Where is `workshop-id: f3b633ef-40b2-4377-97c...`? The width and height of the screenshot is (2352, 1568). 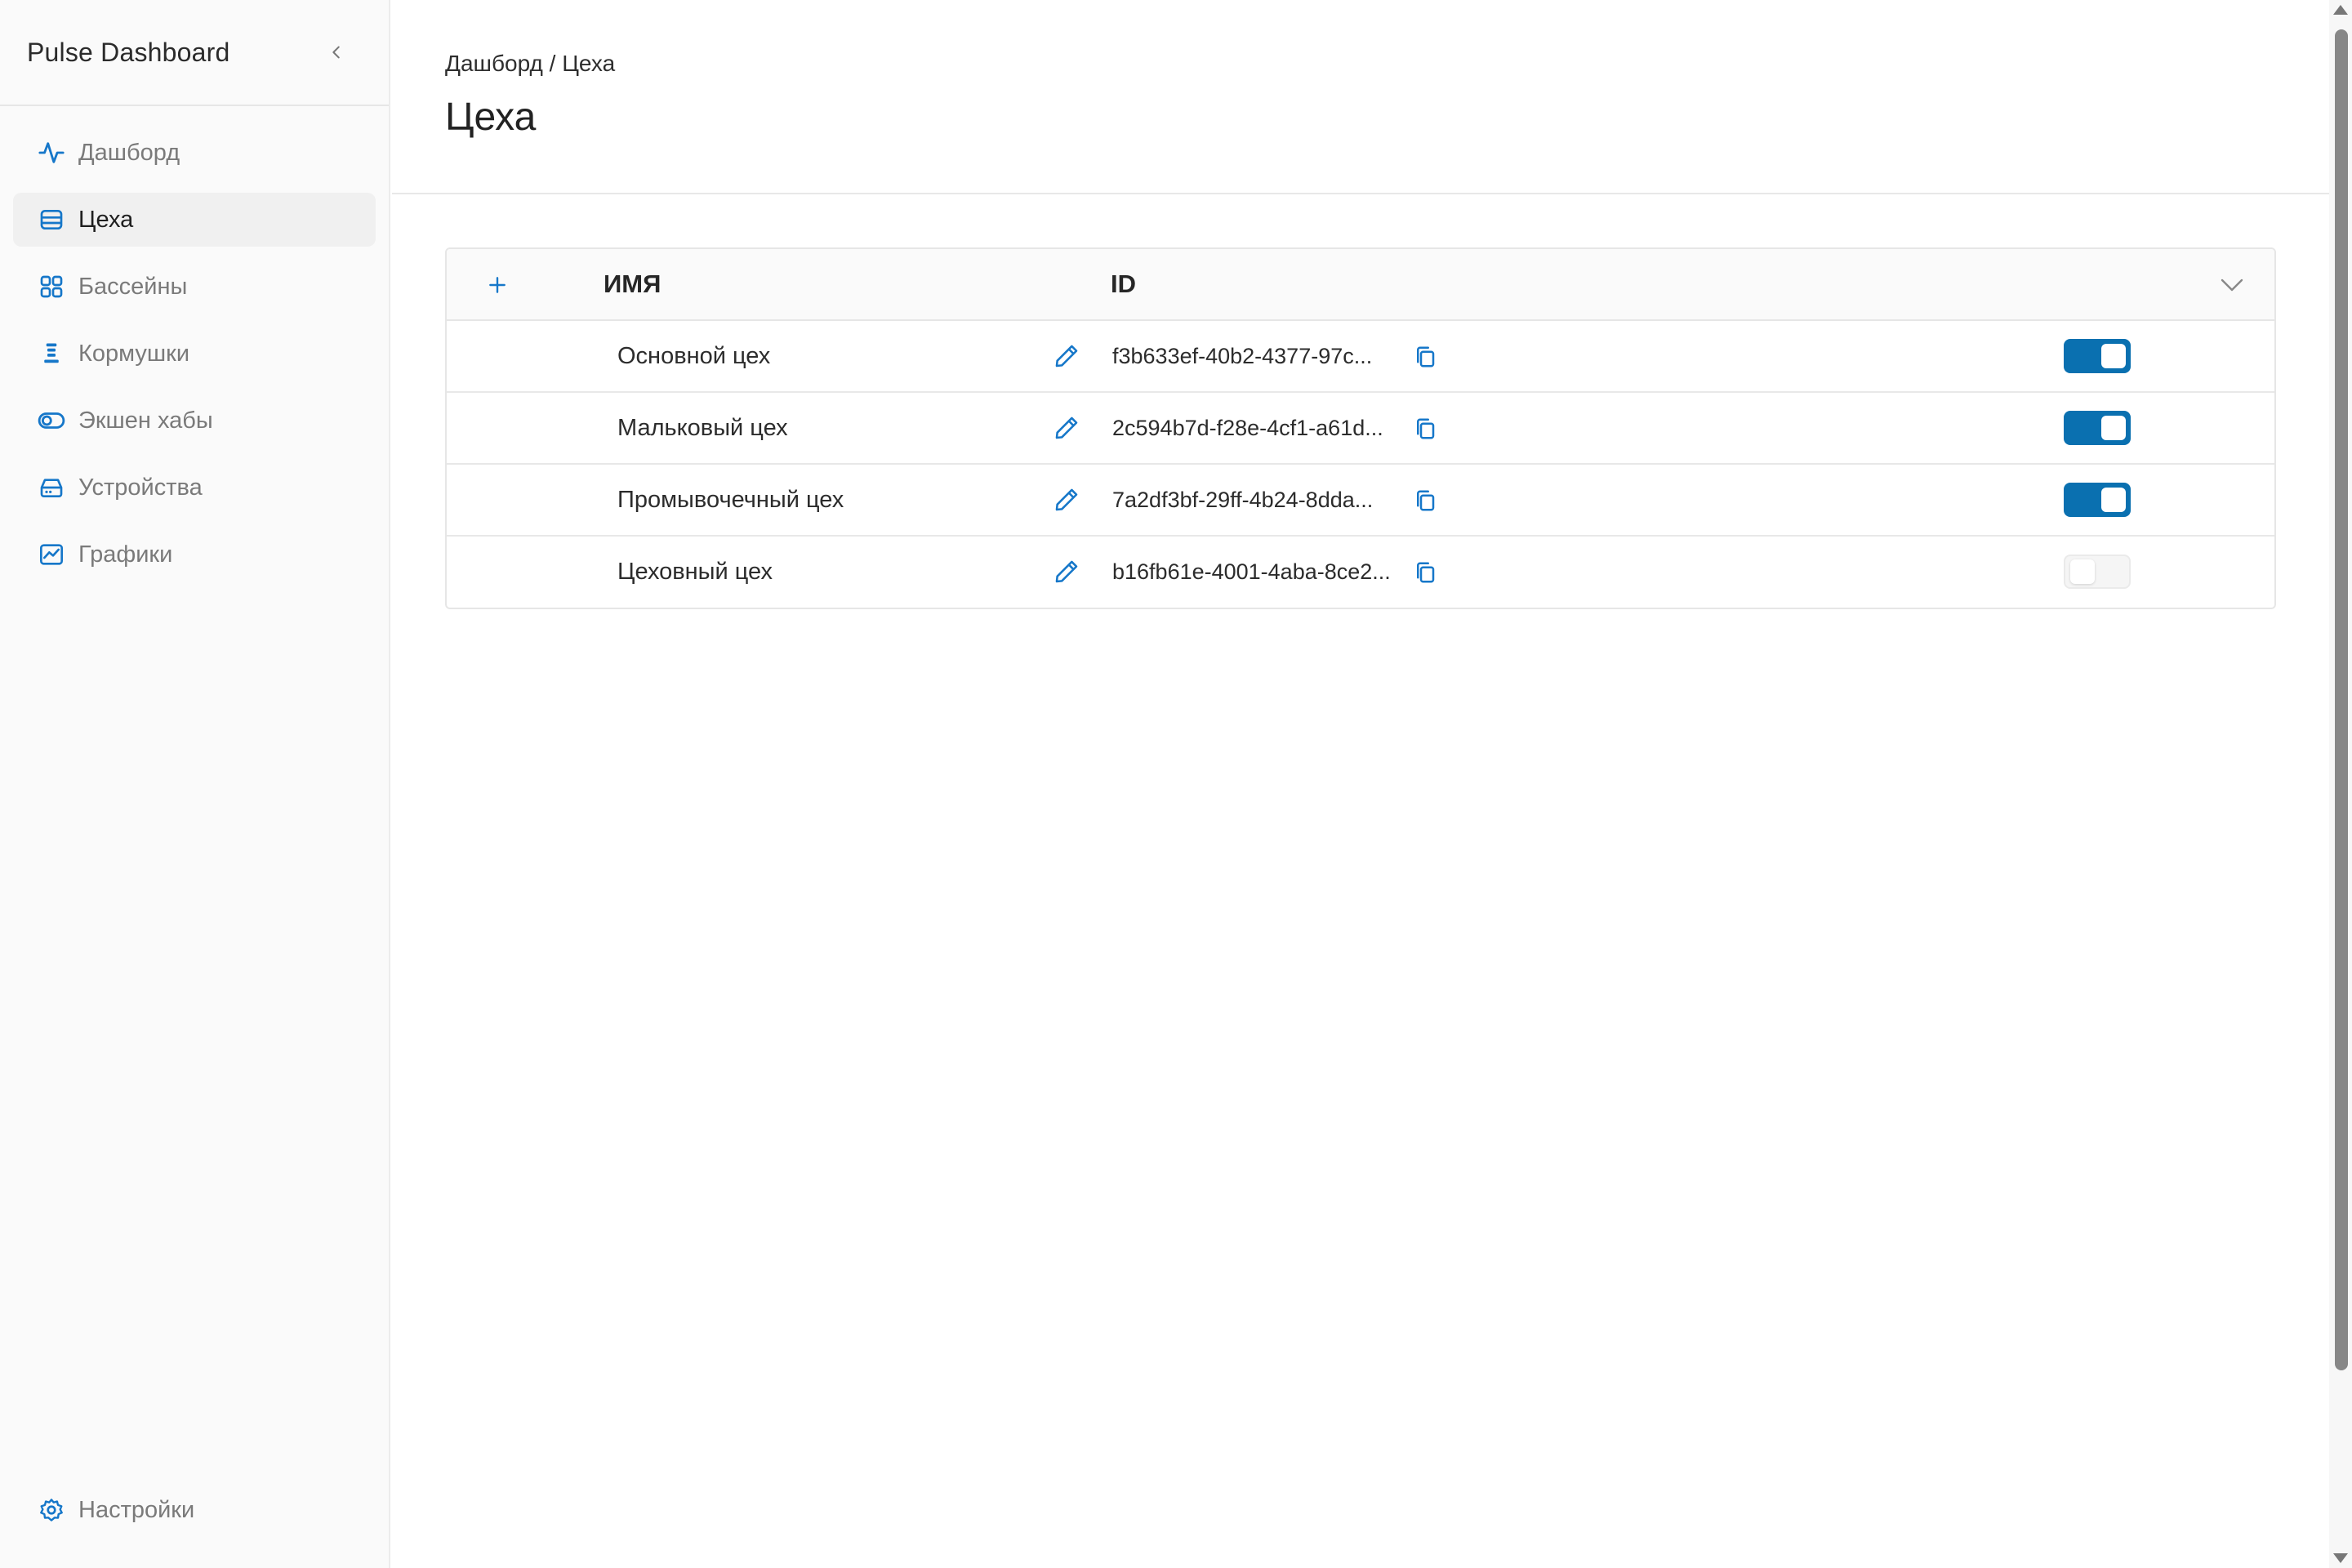
workshop-id: f3b633ef-40b2-4377-97c... is located at coordinates (1242, 355).